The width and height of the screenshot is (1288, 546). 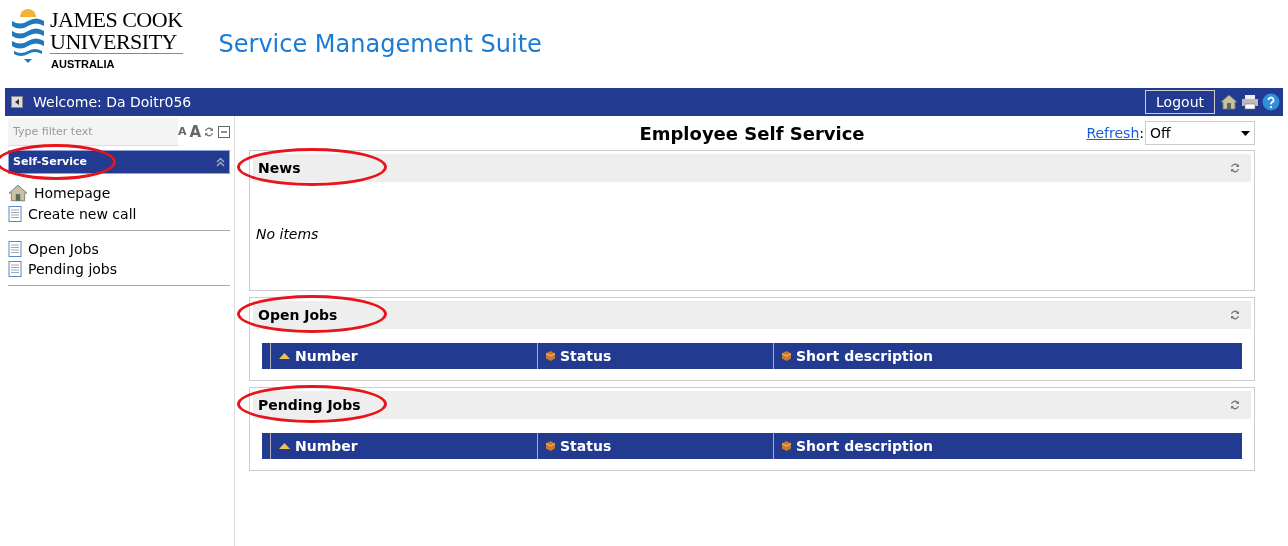 What do you see at coordinates (1250, 102) in the screenshot?
I see `print-icon` at bounding box center [1250, 102].